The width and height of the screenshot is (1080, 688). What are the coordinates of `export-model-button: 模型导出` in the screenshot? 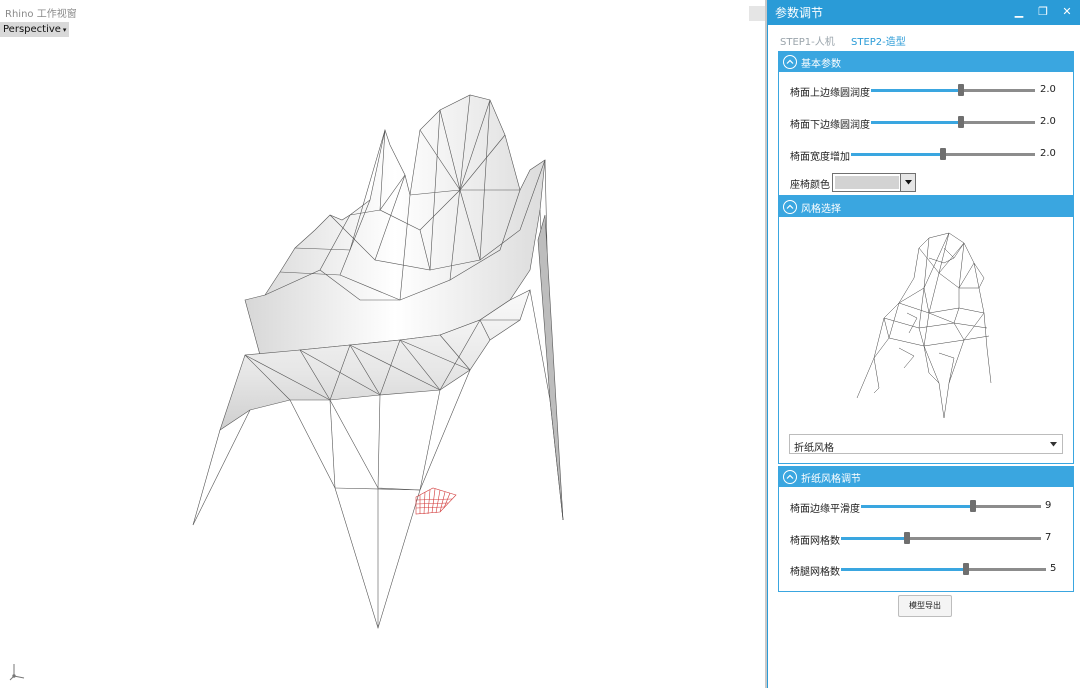 It's located at (925, 606).